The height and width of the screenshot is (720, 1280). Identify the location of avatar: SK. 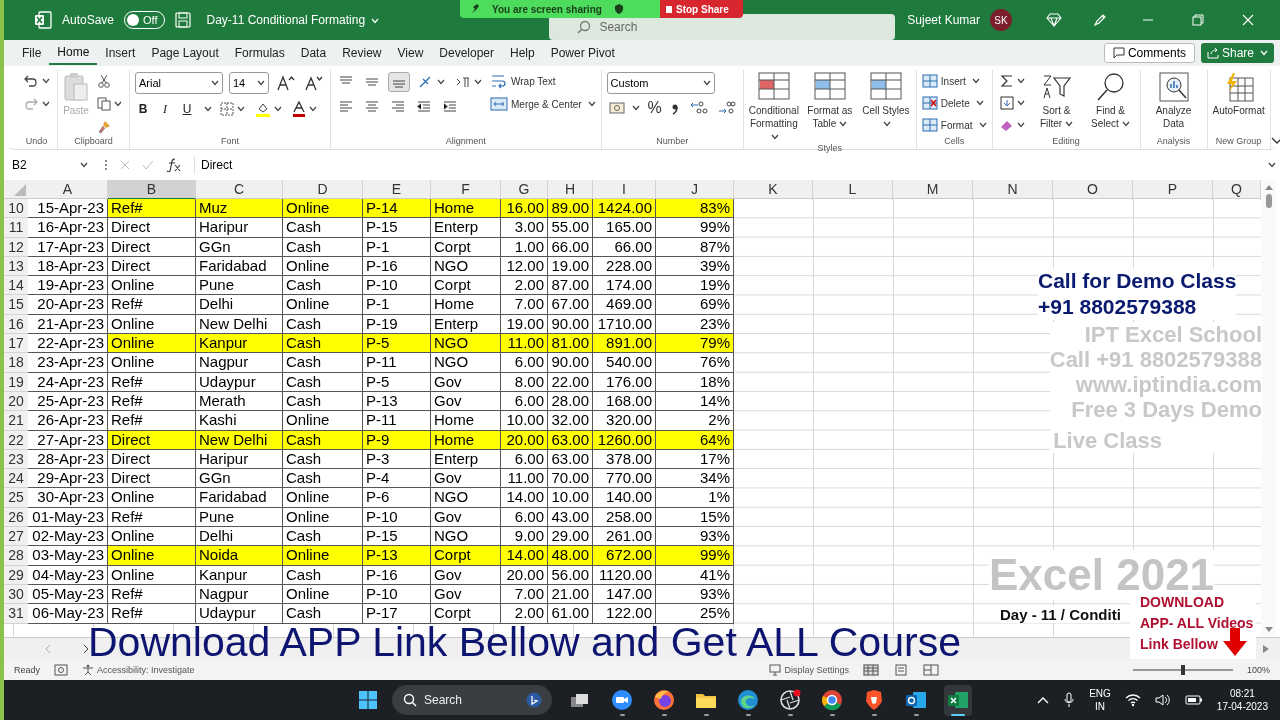
(1001, 20).